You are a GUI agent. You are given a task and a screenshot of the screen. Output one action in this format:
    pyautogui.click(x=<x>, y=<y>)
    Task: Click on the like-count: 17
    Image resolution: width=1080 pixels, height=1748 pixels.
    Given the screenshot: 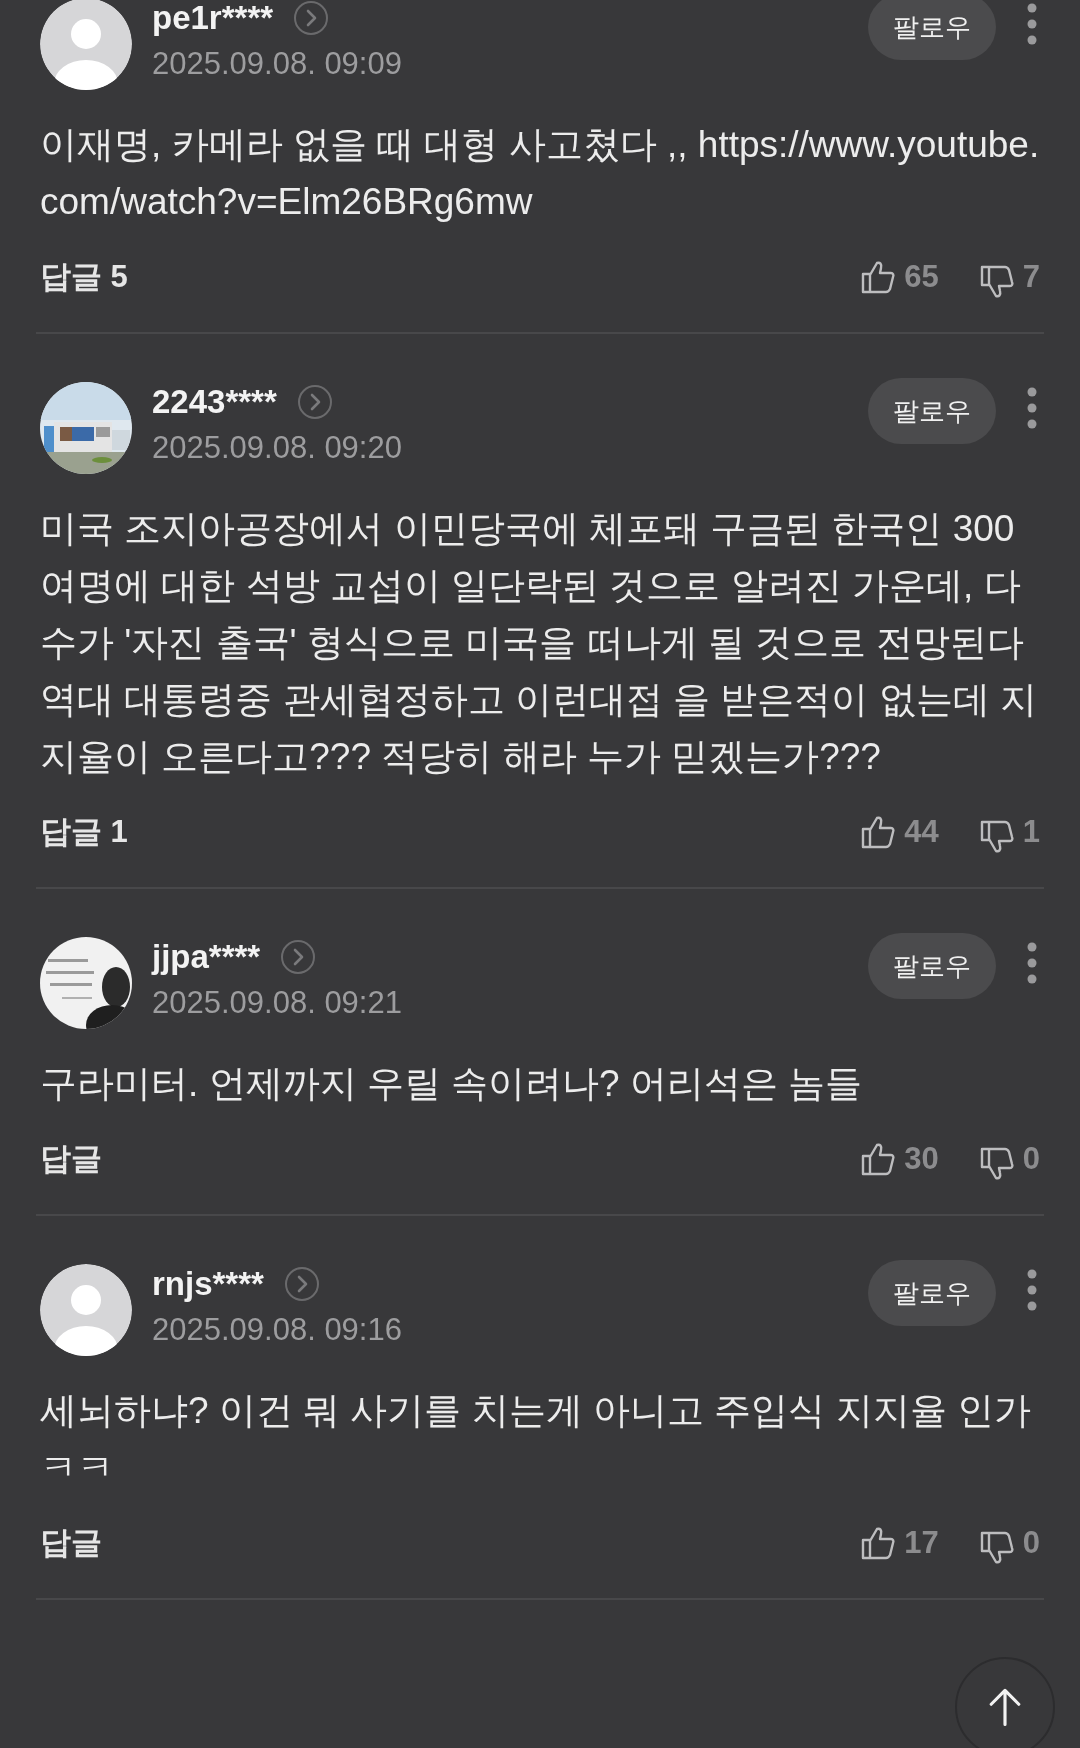 What is the action you would take?
    pyautogui.click(x=921, y=1543)
    